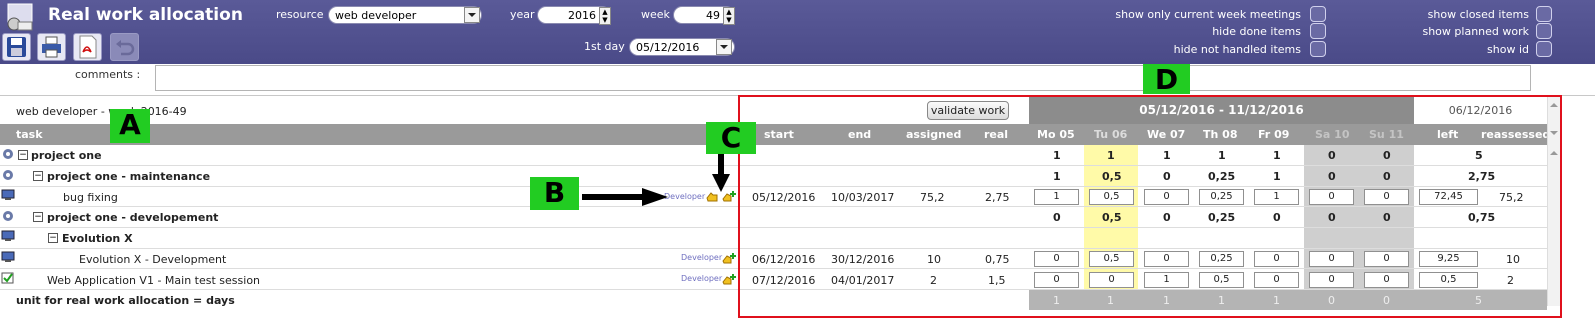 The image size is (1595, 330). What do you see at coordinates (300, 14) in the screenshot?
I see `resource-label: resource` at bounding box center [300, 14].